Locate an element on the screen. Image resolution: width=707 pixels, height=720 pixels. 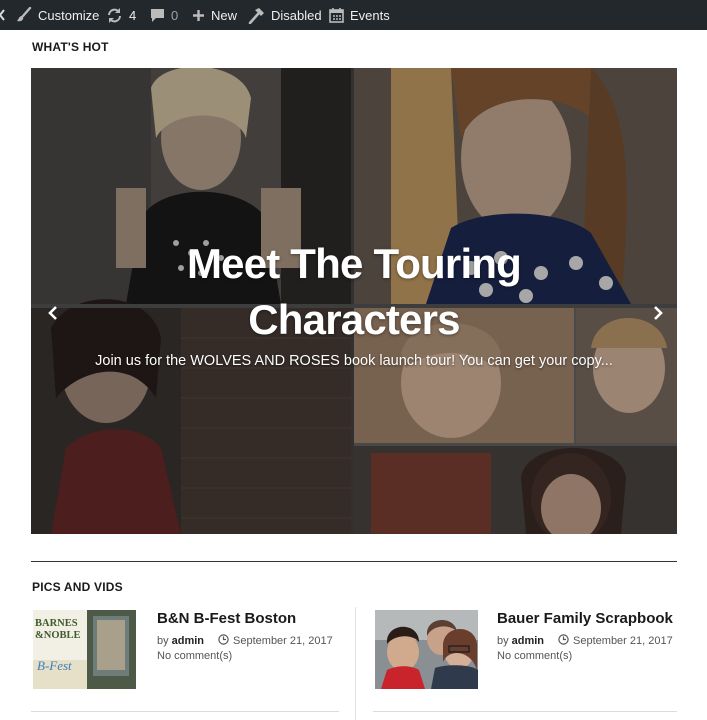
admin-bar: Customize 4 0 New Disabled Events is located at coordinates (353, 15).